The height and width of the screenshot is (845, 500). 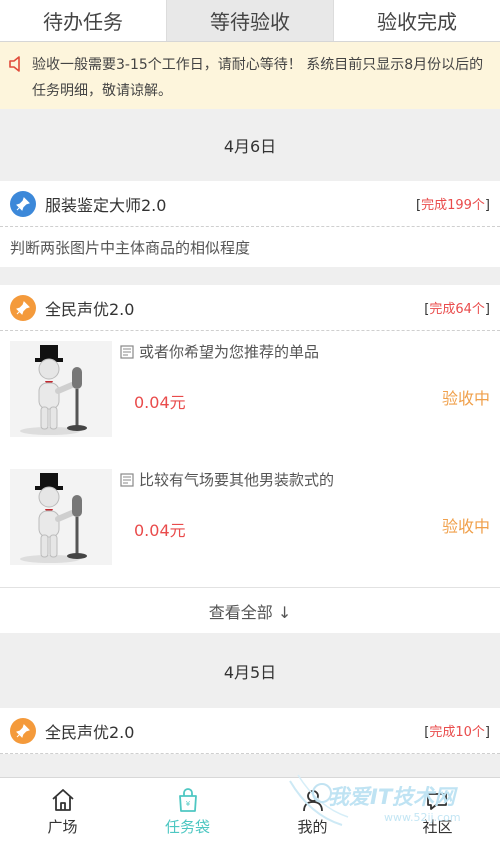 I want to click on bag-icon: ¥, so click(x=187, y=800).